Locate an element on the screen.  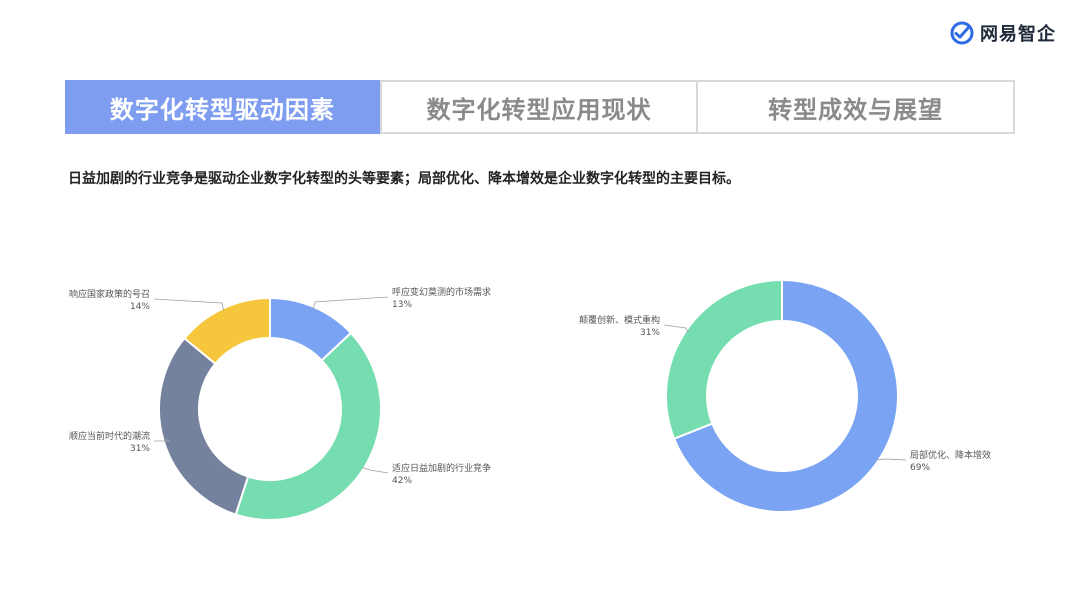
brand-logo: 网易智企 is located at coordinates (1003, 33).